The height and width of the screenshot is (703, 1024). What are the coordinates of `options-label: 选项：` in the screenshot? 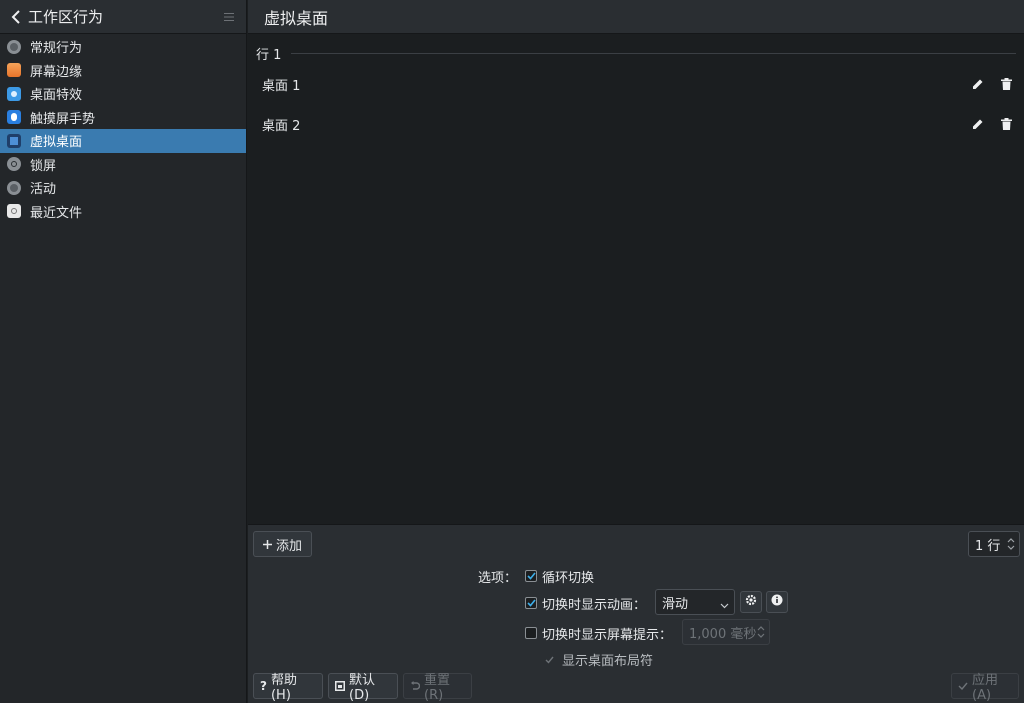 It's located at (498, 578).